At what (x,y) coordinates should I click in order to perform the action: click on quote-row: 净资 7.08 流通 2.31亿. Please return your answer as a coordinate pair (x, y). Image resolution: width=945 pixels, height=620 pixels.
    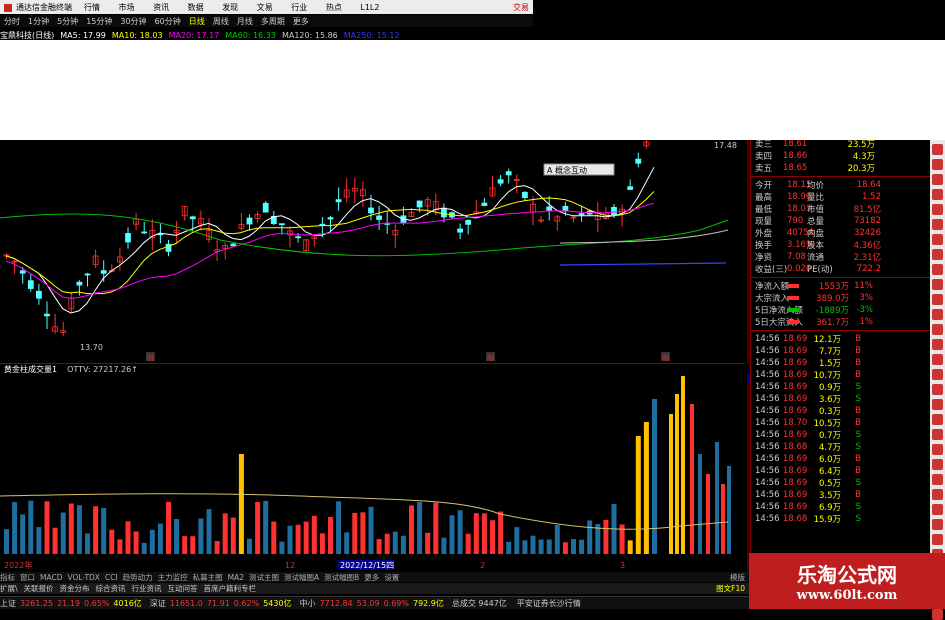
    Looking at the image, I should click on (840, 257).